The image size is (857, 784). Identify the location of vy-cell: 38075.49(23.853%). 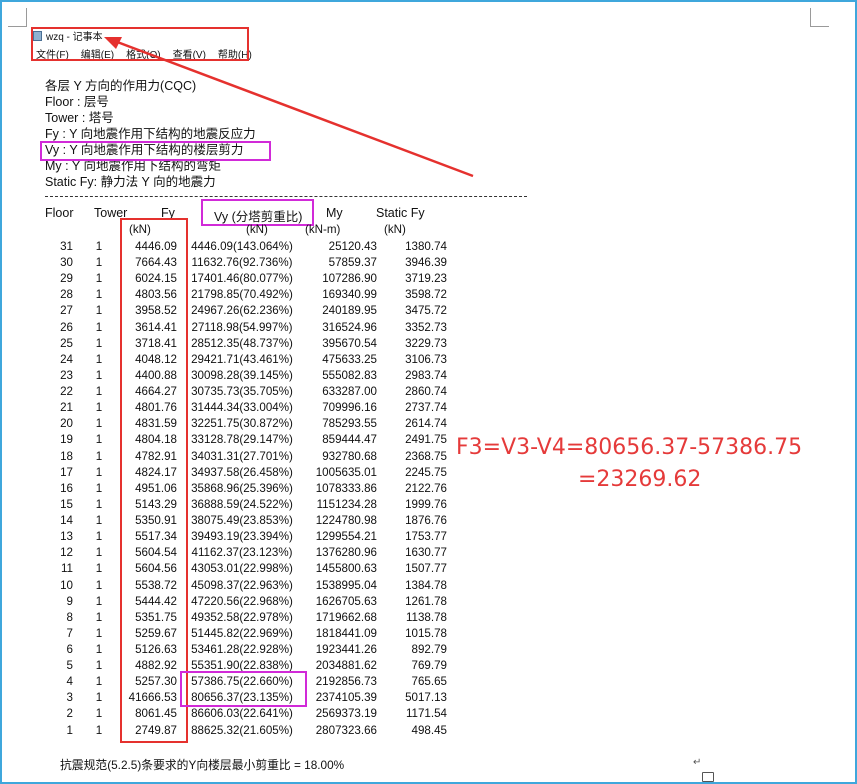
(242, 521).